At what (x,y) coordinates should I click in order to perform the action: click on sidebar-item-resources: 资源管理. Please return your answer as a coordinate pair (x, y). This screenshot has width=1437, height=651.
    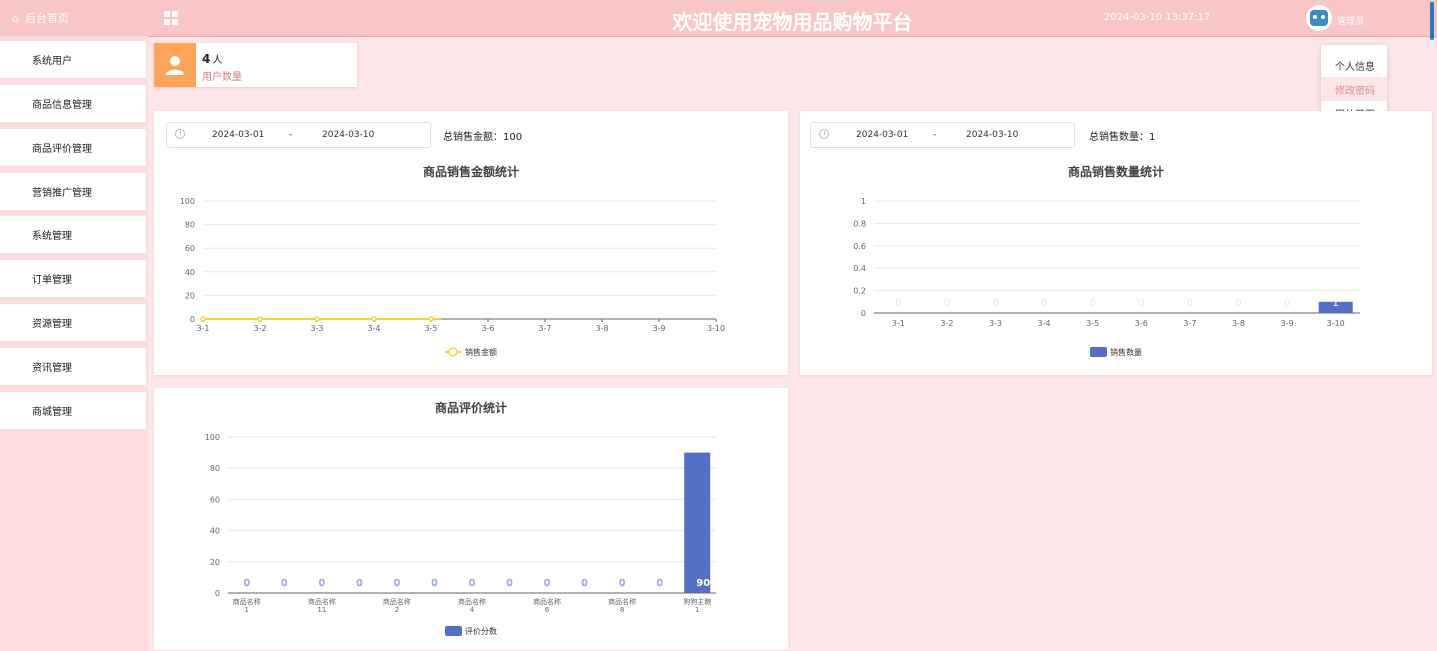
    Looking at the image, I should click on (73, 322).